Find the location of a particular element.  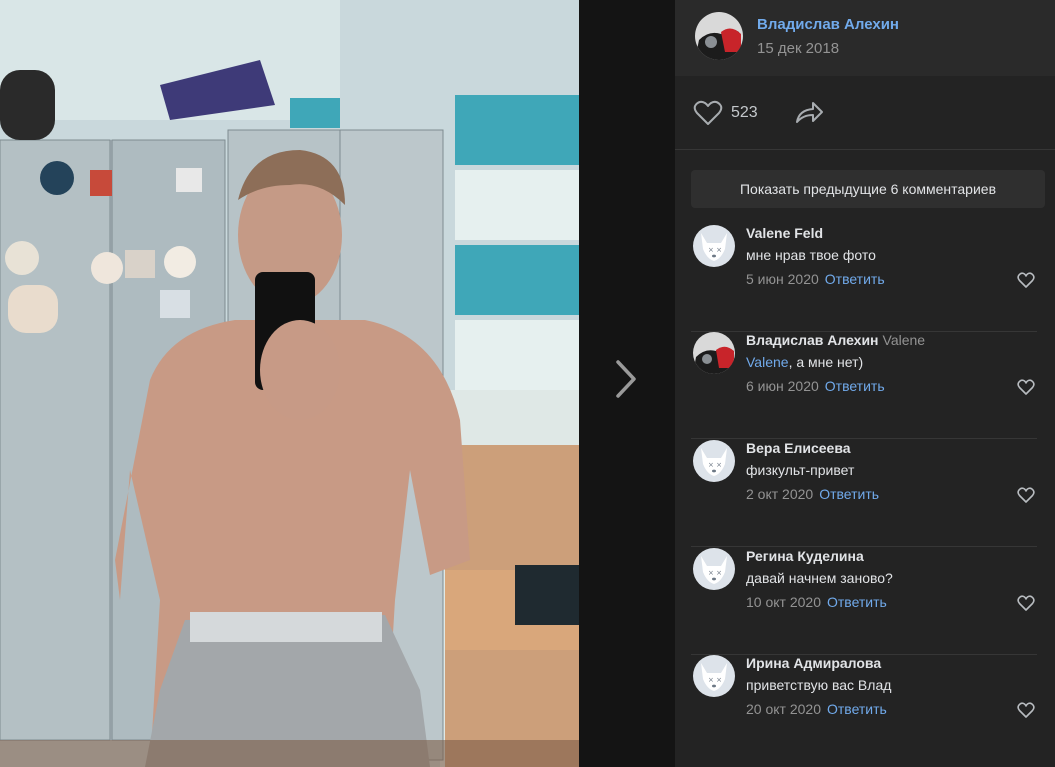

comment-meta: 10 окт 2020 Ответить is located at coordinates (816, 602).